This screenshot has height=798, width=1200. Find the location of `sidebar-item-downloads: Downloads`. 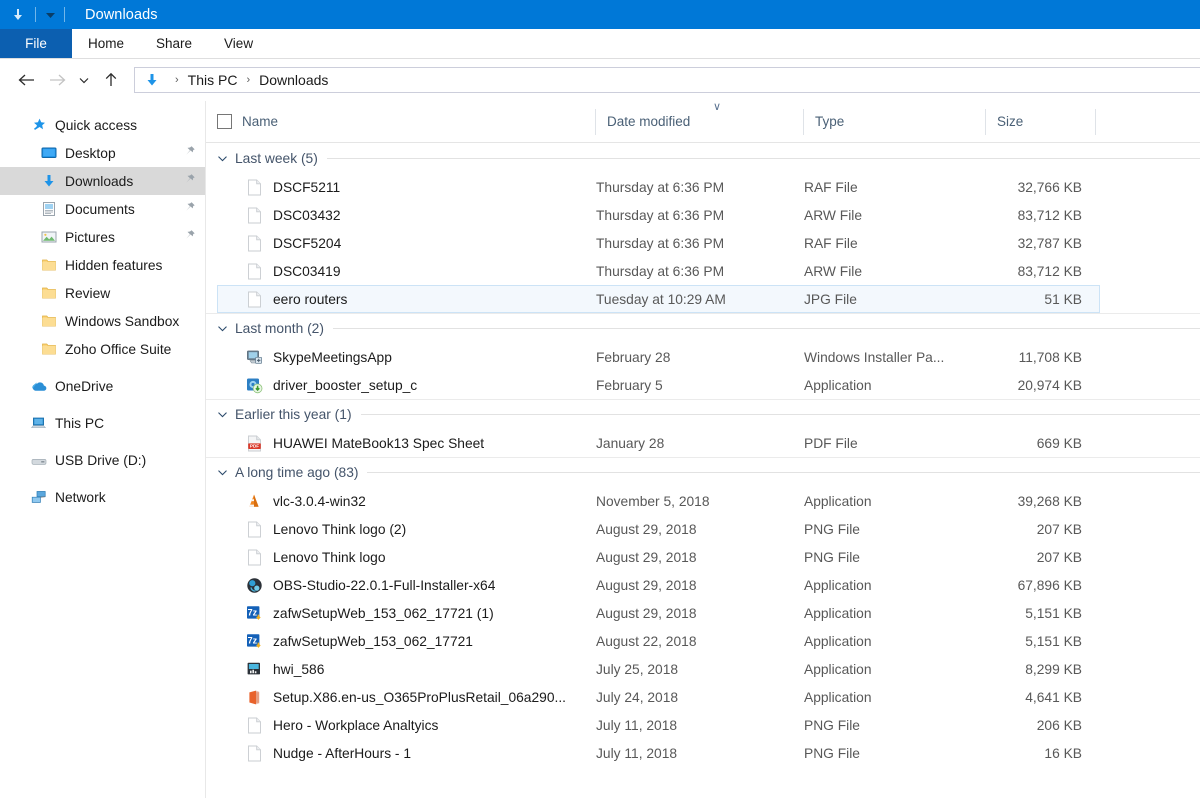

sidebar-item-downloads: Downloads is located at coordinates (102, 181).